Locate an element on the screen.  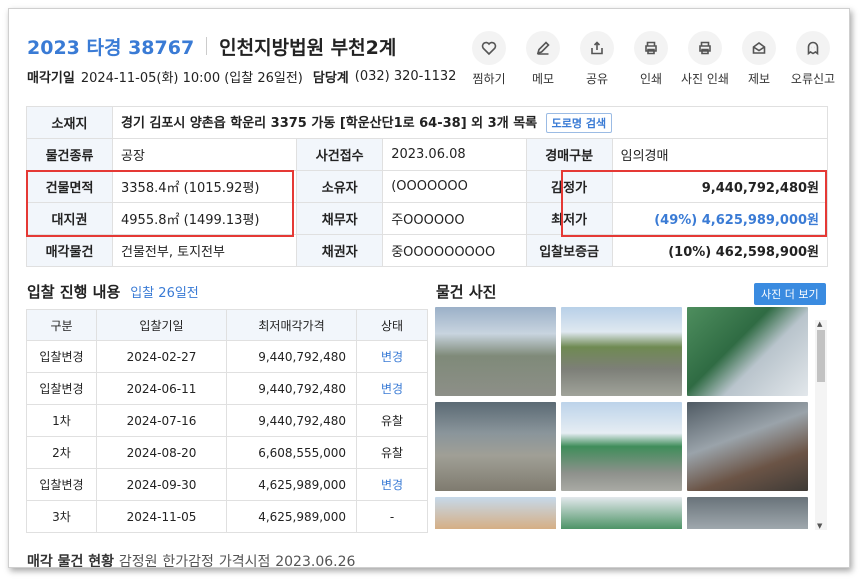
valuation-date-value: 2023.06.26 is located at coordinates (315, 561).